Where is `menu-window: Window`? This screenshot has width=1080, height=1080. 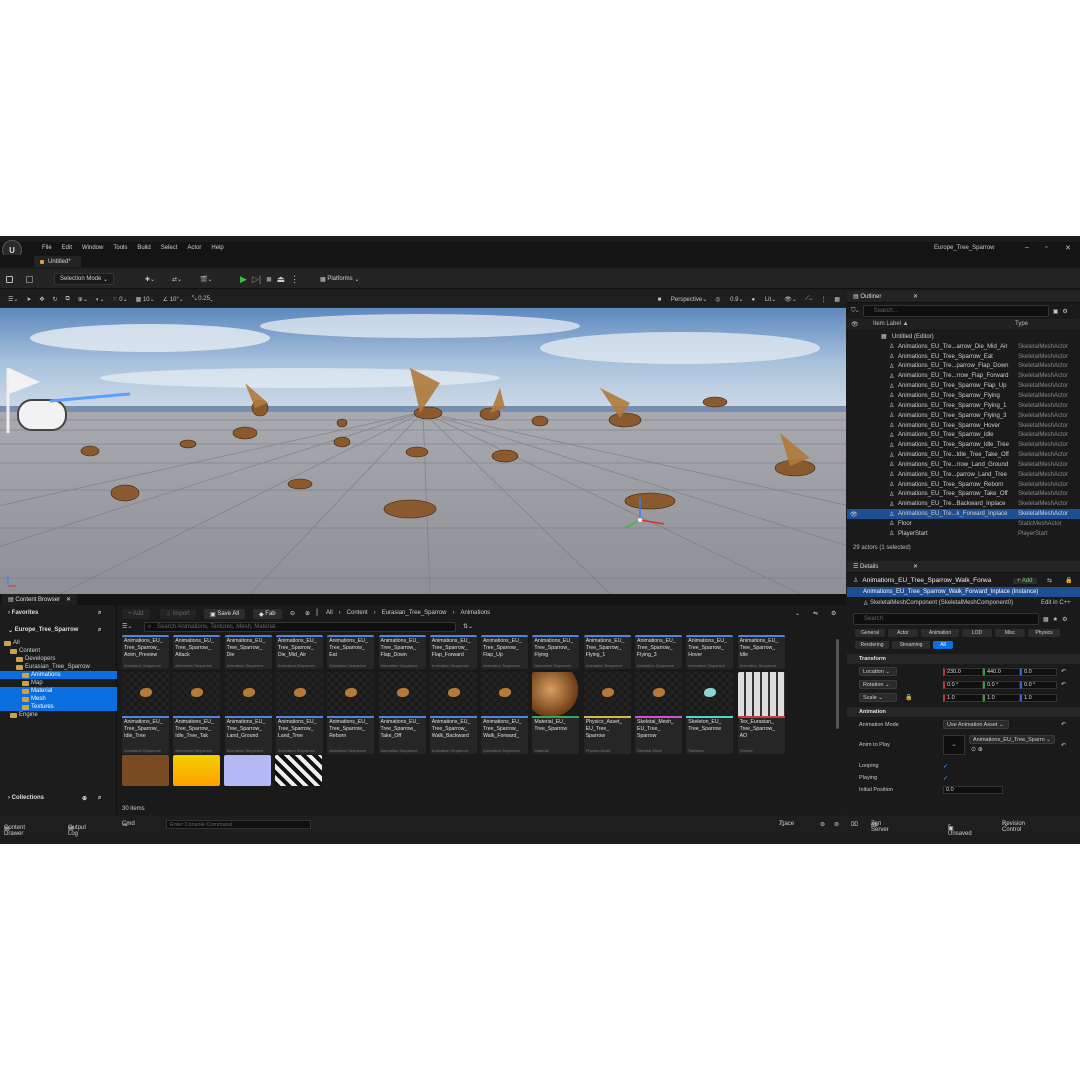
menu-window: Window is located at coordinates (92, 248).